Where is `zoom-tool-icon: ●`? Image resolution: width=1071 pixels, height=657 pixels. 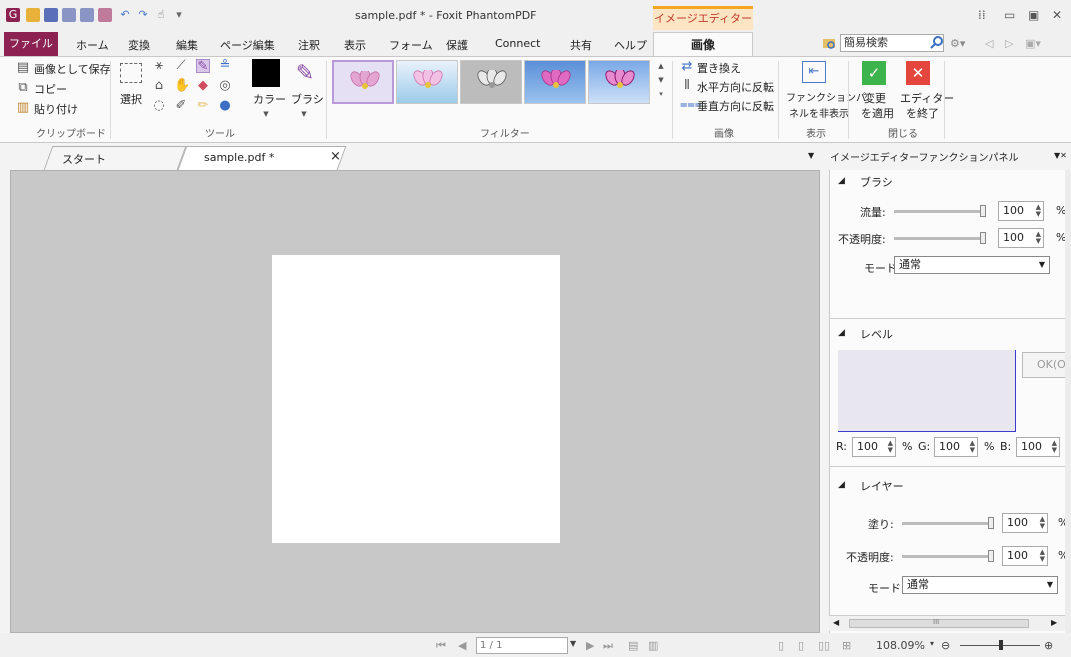 zoom-tool-icon: ● is located at coordinates (225, 106).